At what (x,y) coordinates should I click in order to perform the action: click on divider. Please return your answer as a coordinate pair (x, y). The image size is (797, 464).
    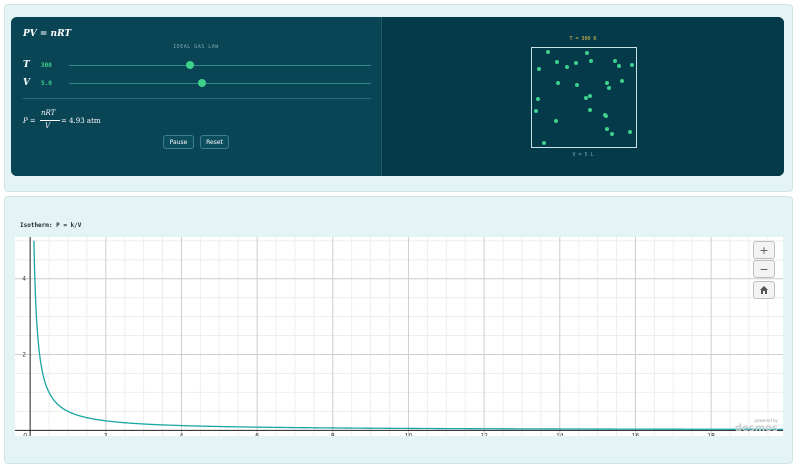
    Looking at the image, I should click on (197, 98).